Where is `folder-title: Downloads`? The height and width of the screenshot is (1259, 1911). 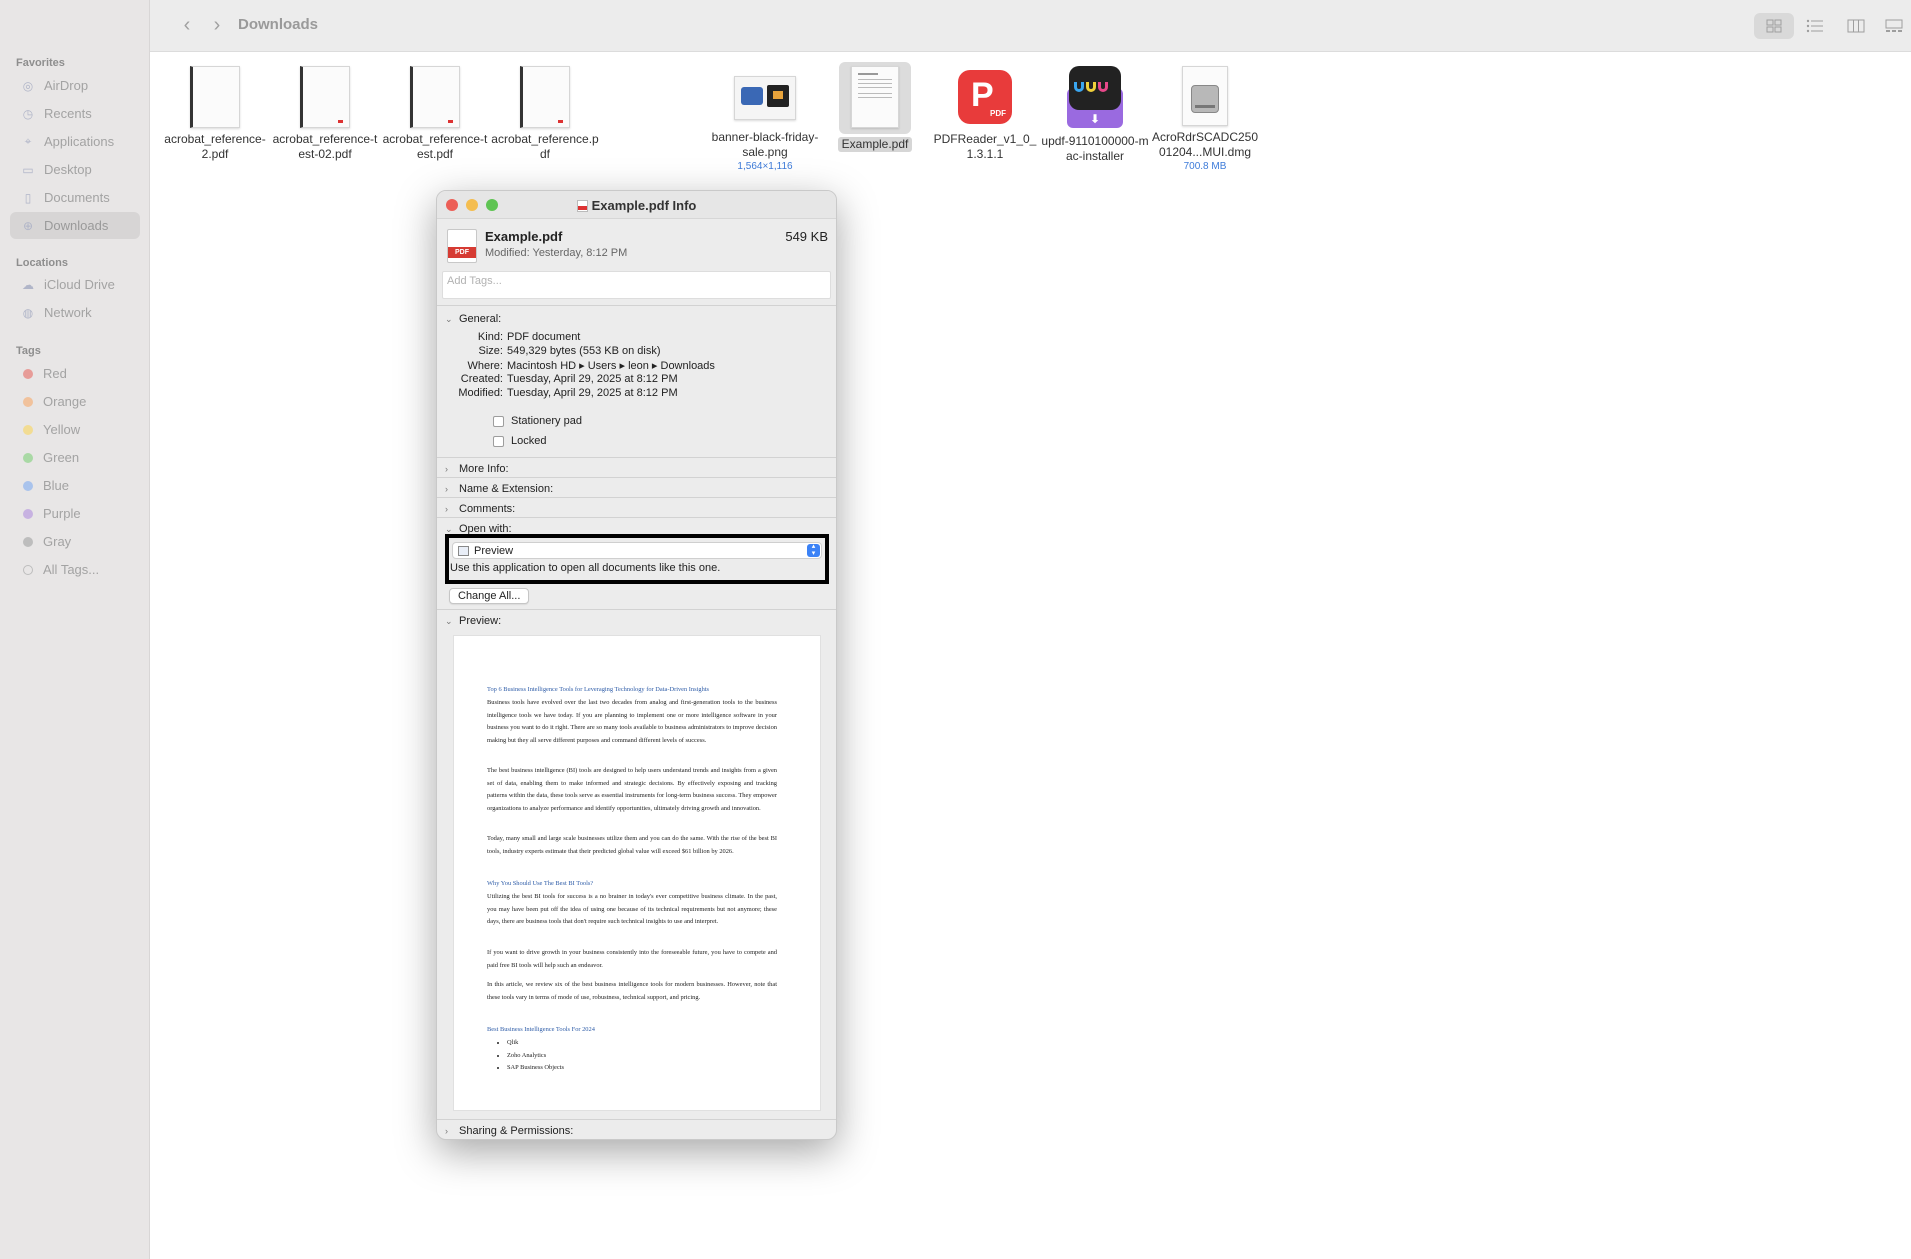 folder-title: Downloads is located at coordinates (278, 24).